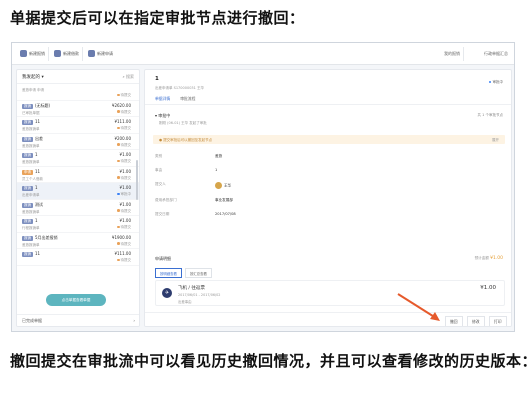 The height and width of the screenshot is (393, 527). I want to click on chevron-down-icon: ▾, so click(42, 77).